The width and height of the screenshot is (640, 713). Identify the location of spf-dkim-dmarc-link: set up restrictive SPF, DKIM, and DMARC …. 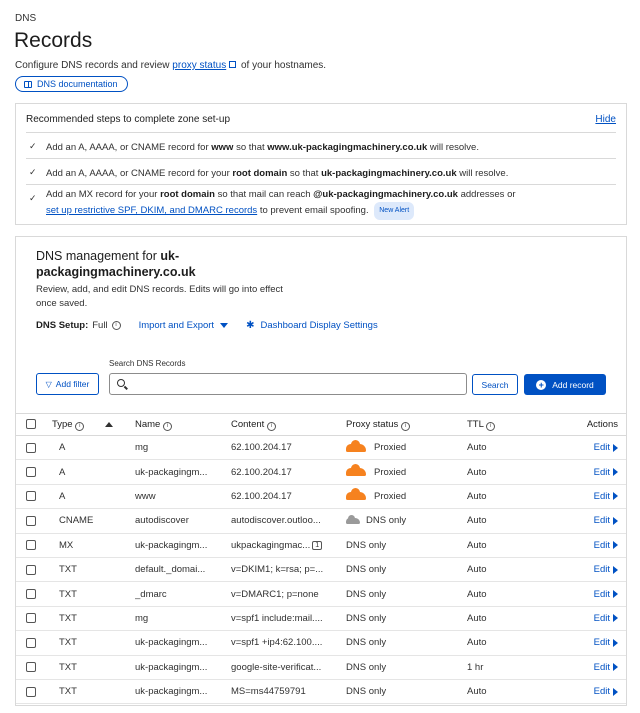
(151, 210).